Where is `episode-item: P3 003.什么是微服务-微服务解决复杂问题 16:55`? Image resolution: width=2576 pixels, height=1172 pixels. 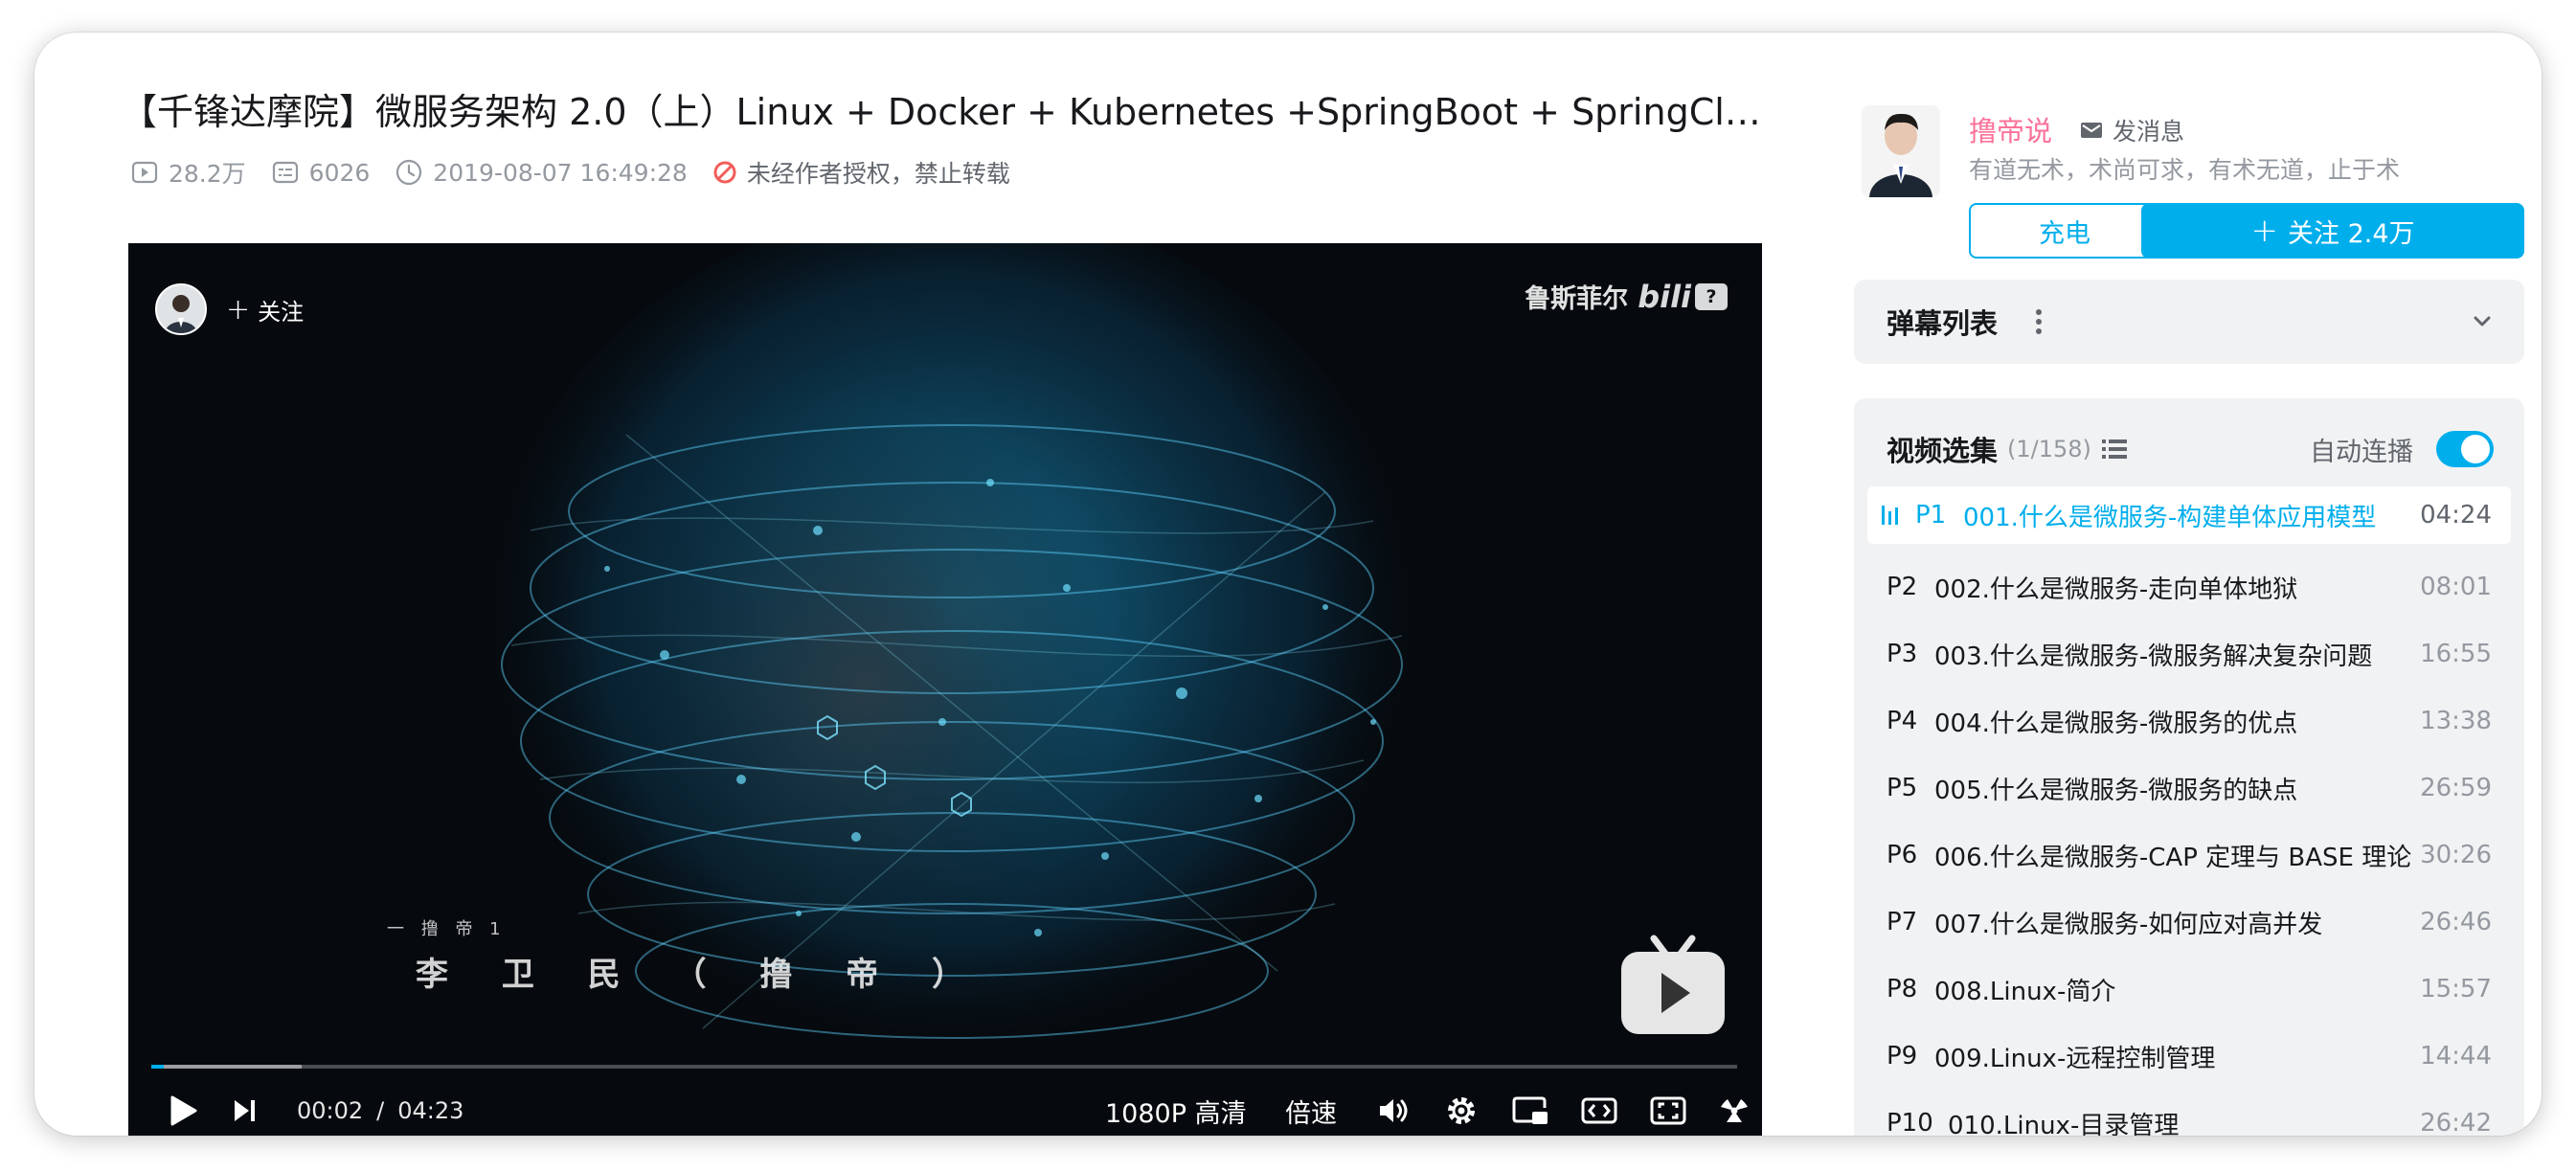 episode-item: P3 003.什么是微服务-微服务解决复杂问题 16:55 is located at coordinates (2189, 654).